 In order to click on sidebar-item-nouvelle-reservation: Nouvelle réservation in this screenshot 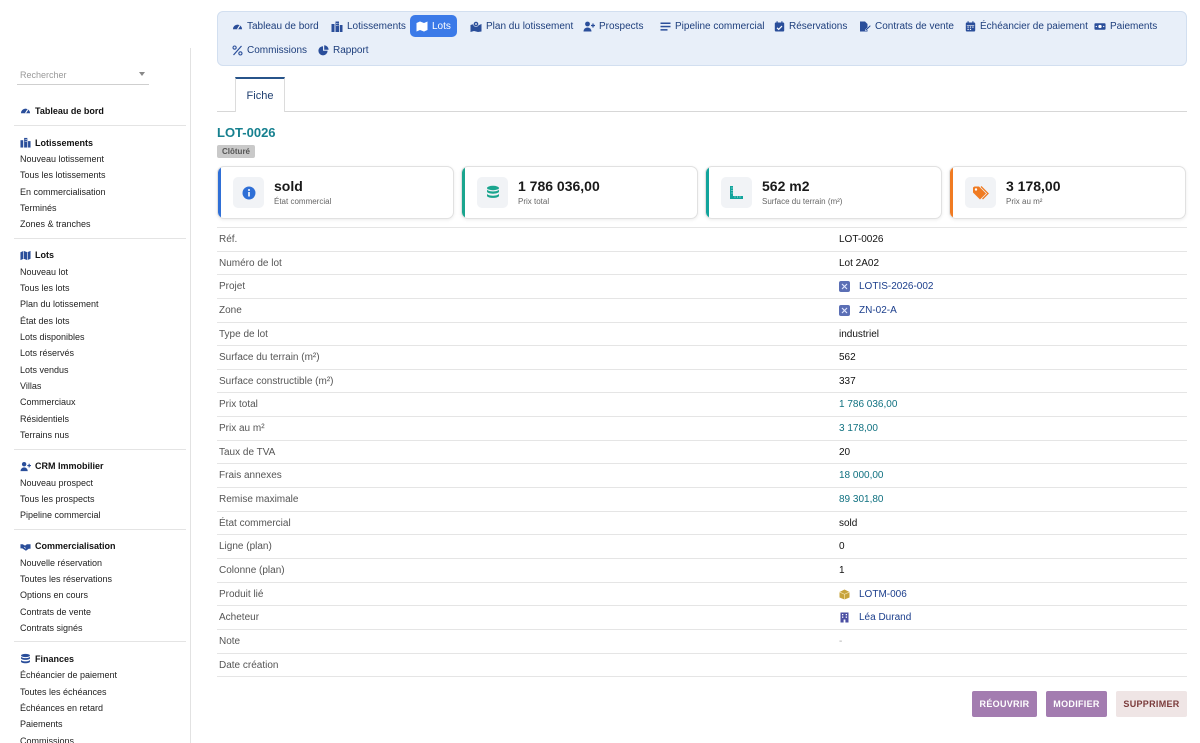, I will do `click(100, 563)`.